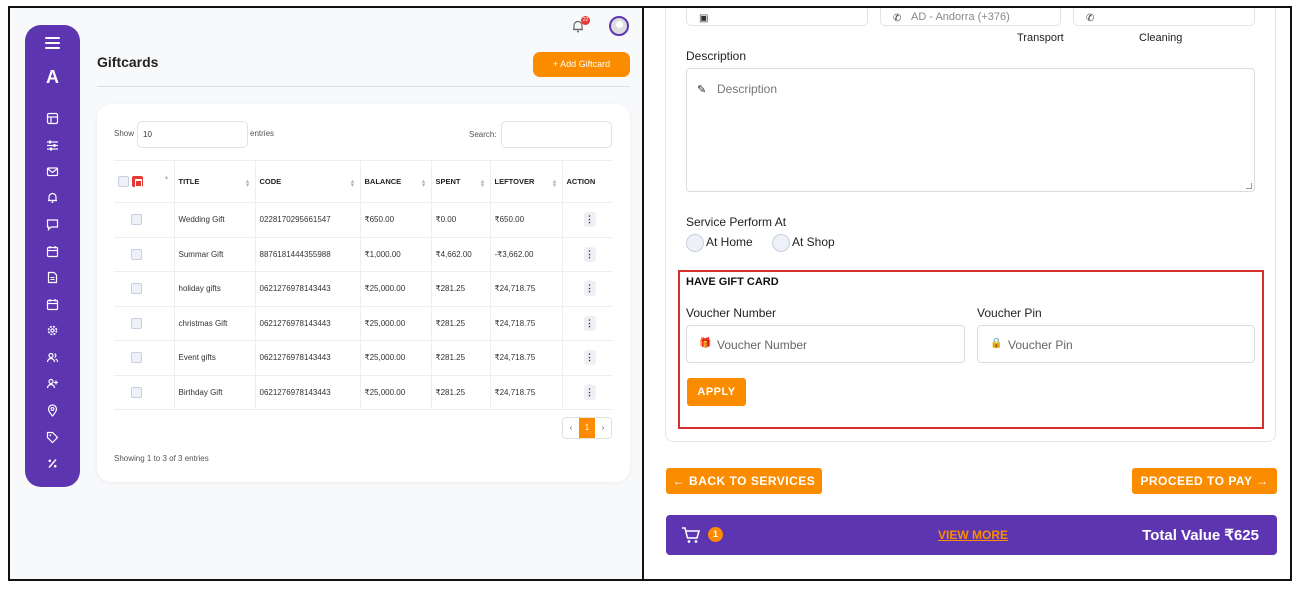  Describe the element at coordinates (52, 171) in the screenshot. I see `mail-icon` at that location.